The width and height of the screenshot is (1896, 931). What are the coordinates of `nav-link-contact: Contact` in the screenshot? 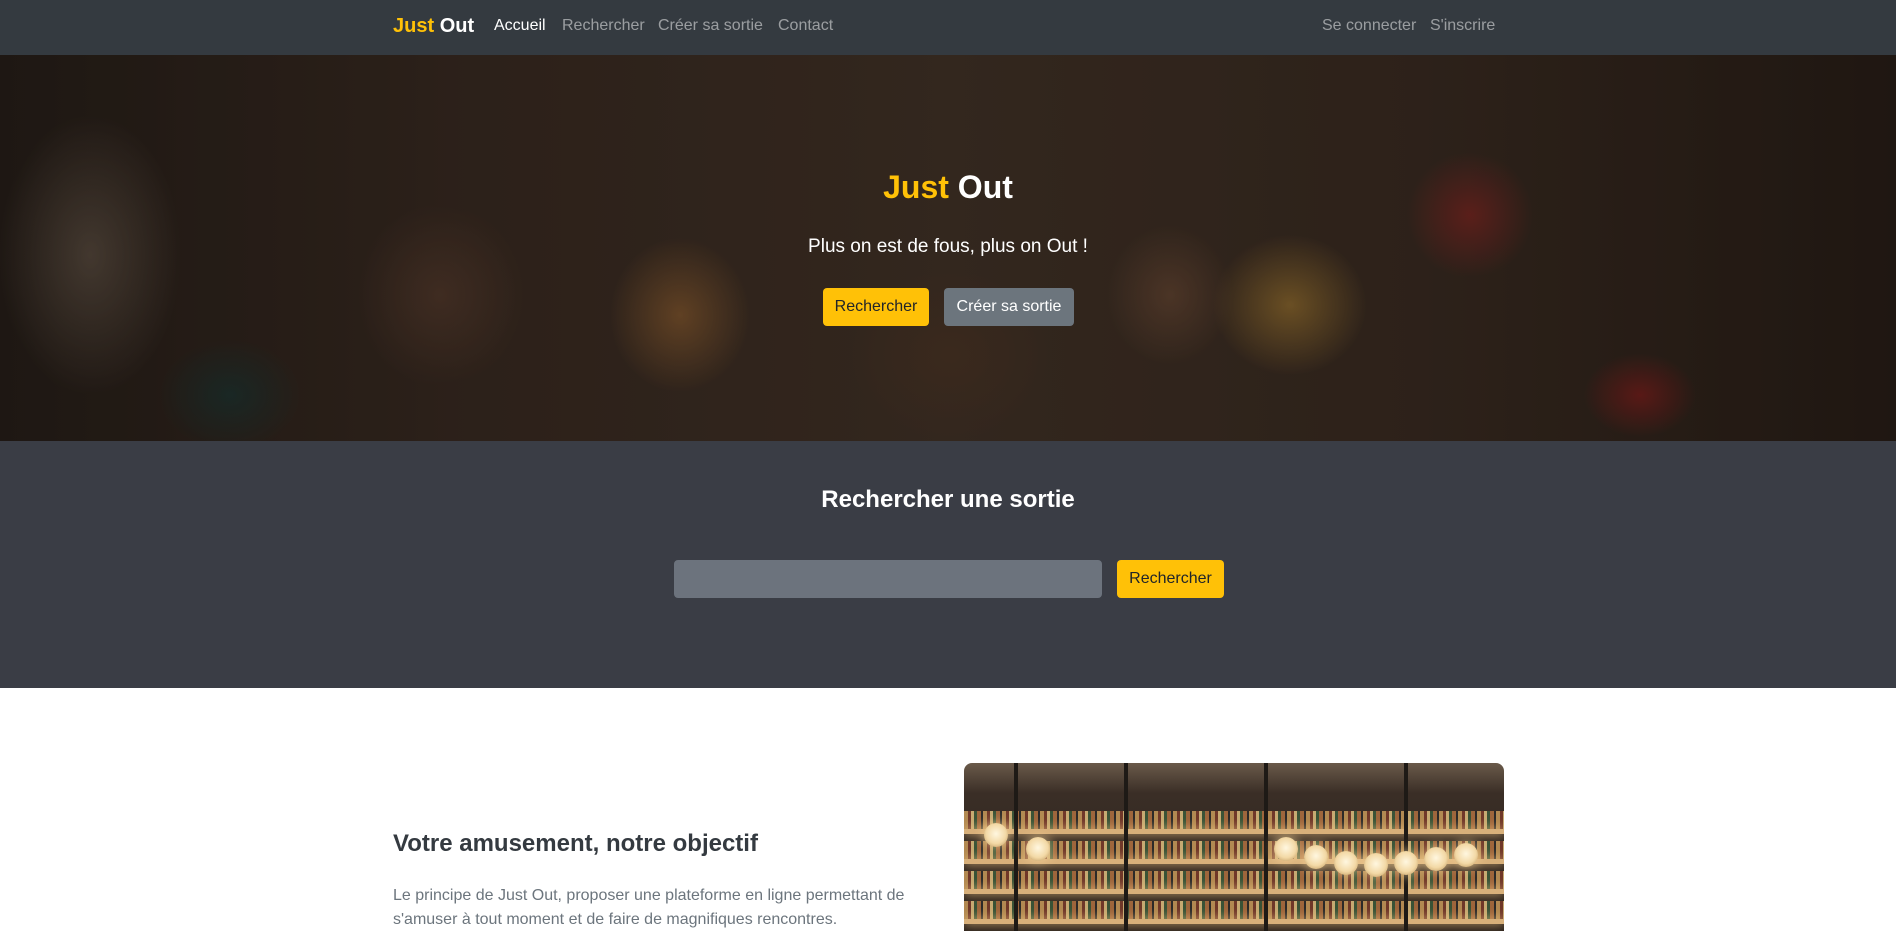 It's located at (805, 26).